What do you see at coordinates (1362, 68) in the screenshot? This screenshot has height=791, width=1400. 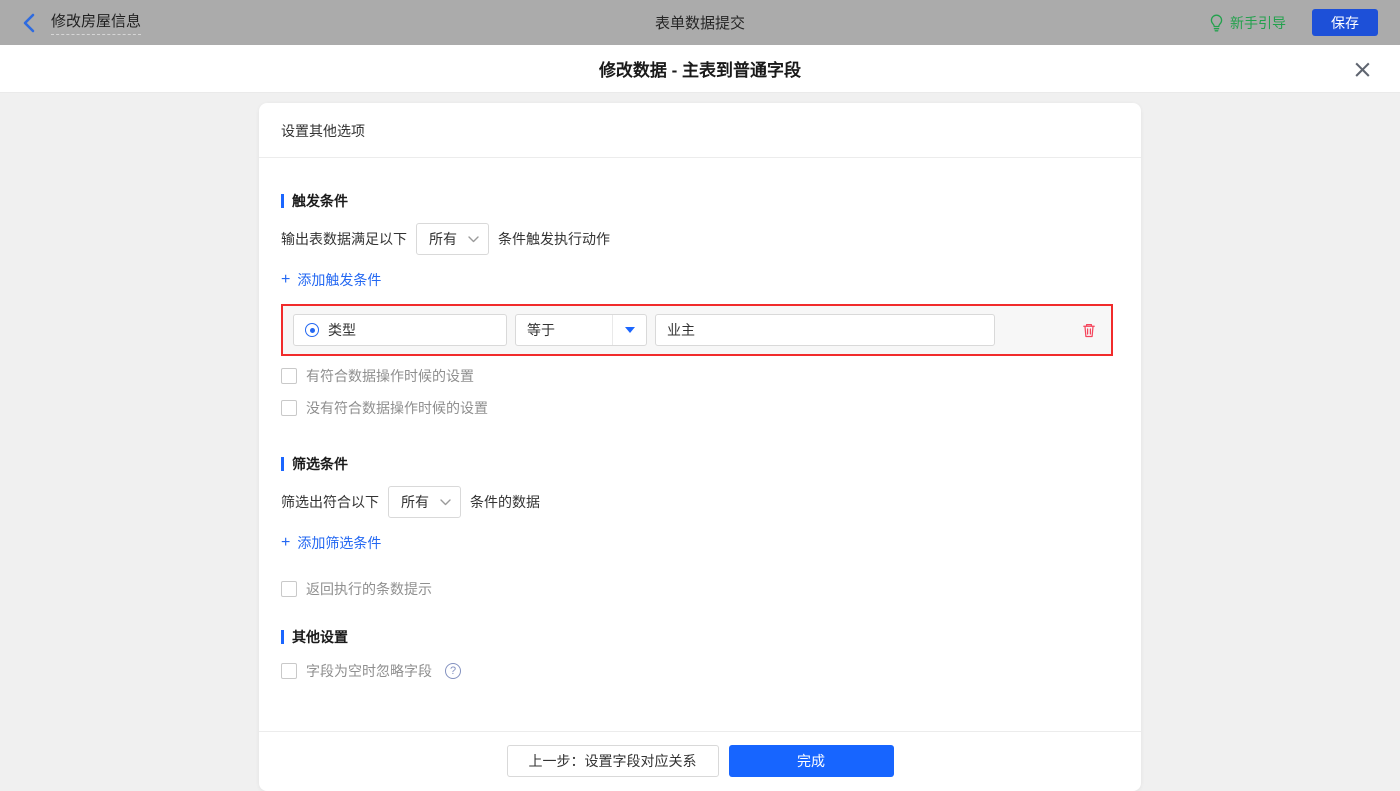 I see `close-icon: ×` at bounding box center [1362, 68].